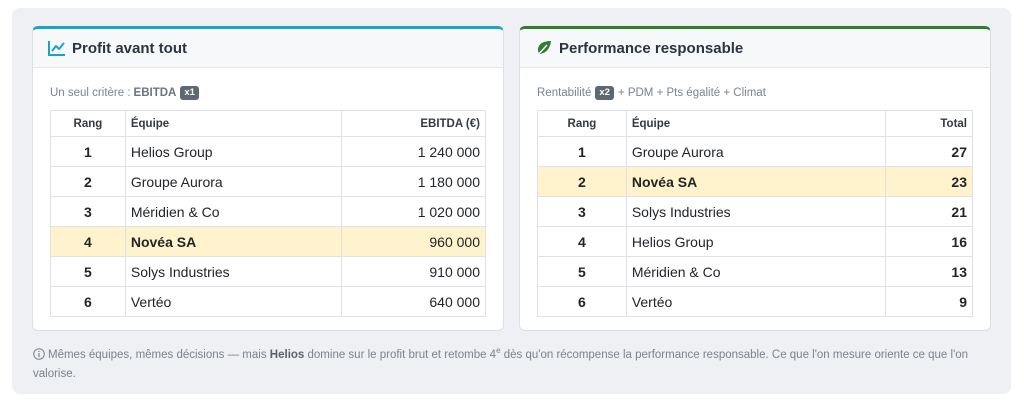 The image size is (1024, 412). I want to click on col-total: Total, so click(929, 123).